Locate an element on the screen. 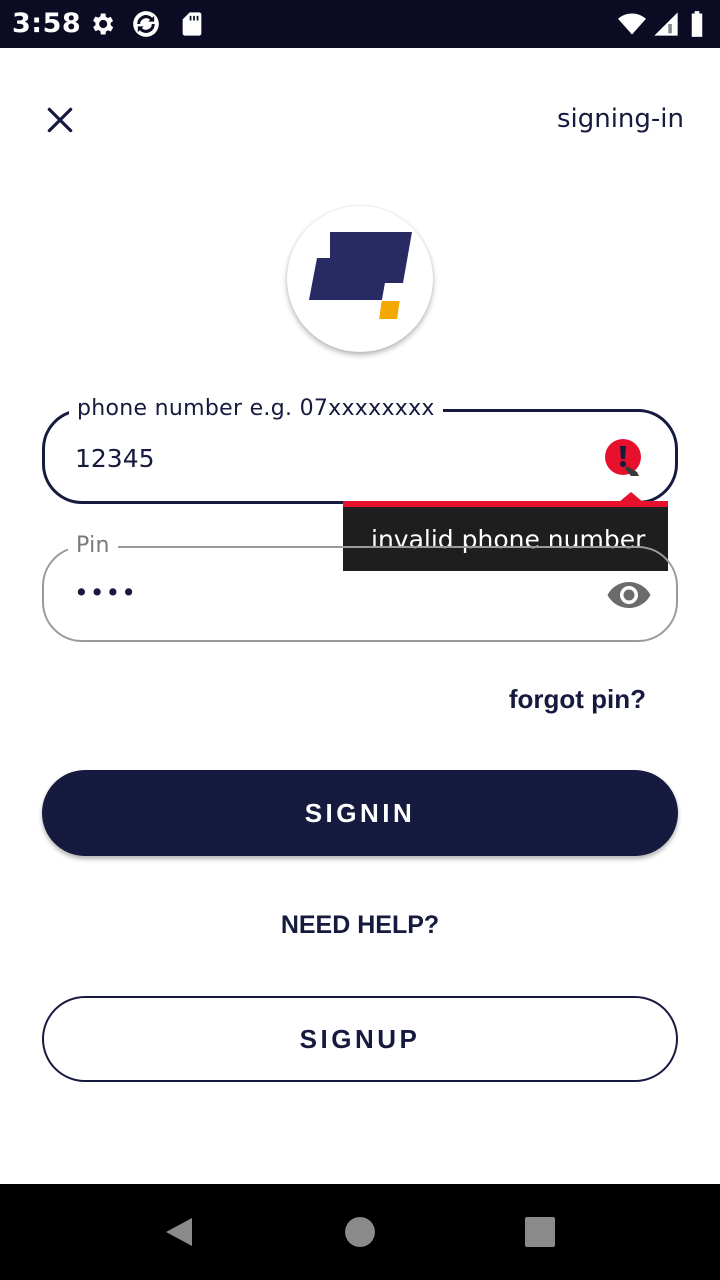  navigation-bar is located at coordinates (360, 1232).